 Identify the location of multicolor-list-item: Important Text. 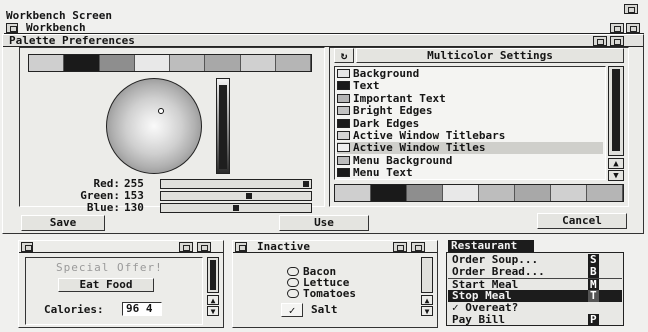
(470, 98).